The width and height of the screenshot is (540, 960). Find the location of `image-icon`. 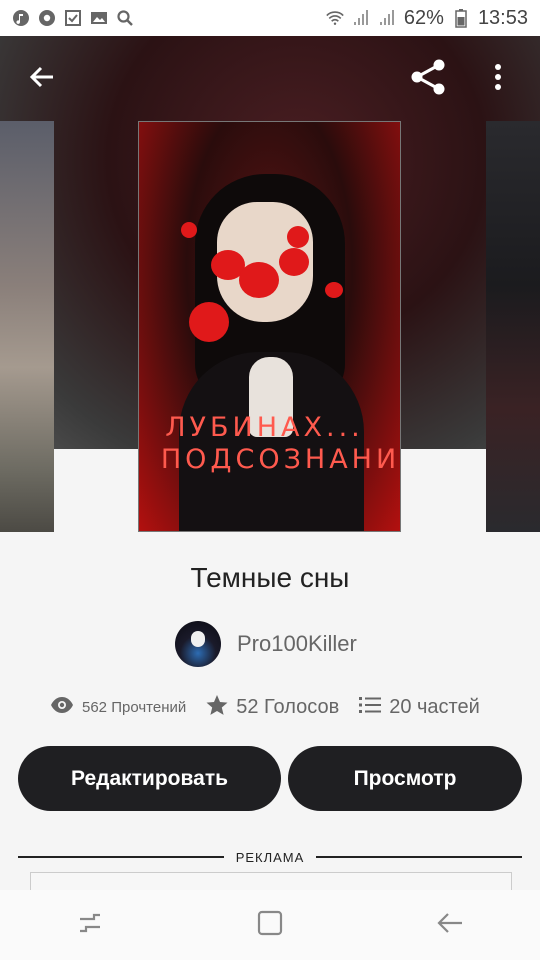

image-icon is located at coordinates (99, 18).